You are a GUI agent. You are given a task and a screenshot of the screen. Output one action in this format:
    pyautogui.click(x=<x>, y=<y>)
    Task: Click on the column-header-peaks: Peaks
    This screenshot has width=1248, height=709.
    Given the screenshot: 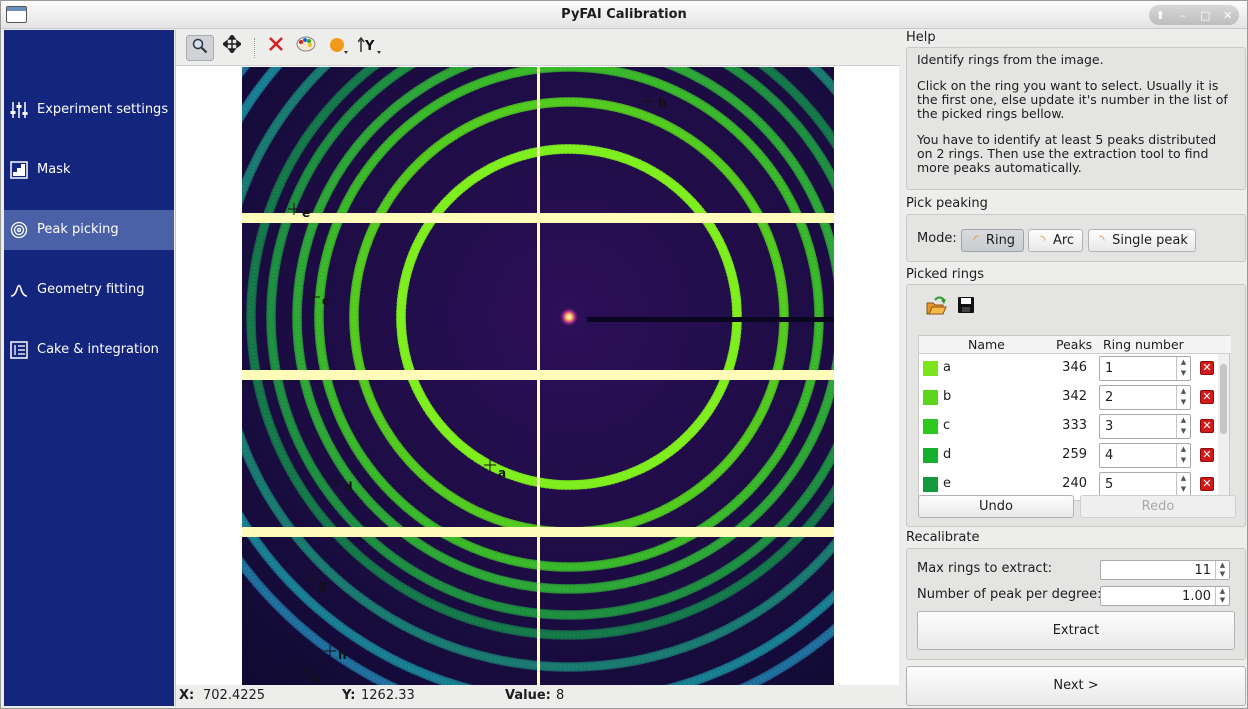 What is the action you would take?
    pyautogui.click(x=1074, y=344)
    